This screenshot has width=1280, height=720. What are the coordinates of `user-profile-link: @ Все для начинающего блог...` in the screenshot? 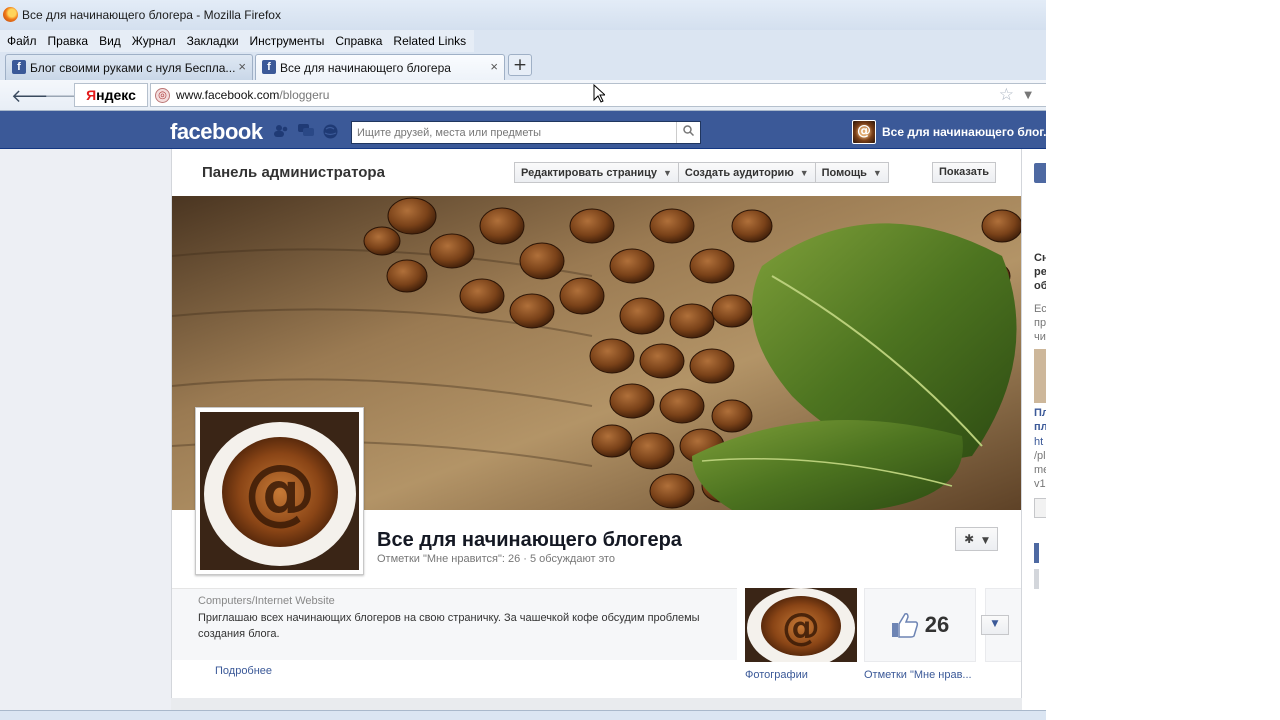 It's located at (949, 132).